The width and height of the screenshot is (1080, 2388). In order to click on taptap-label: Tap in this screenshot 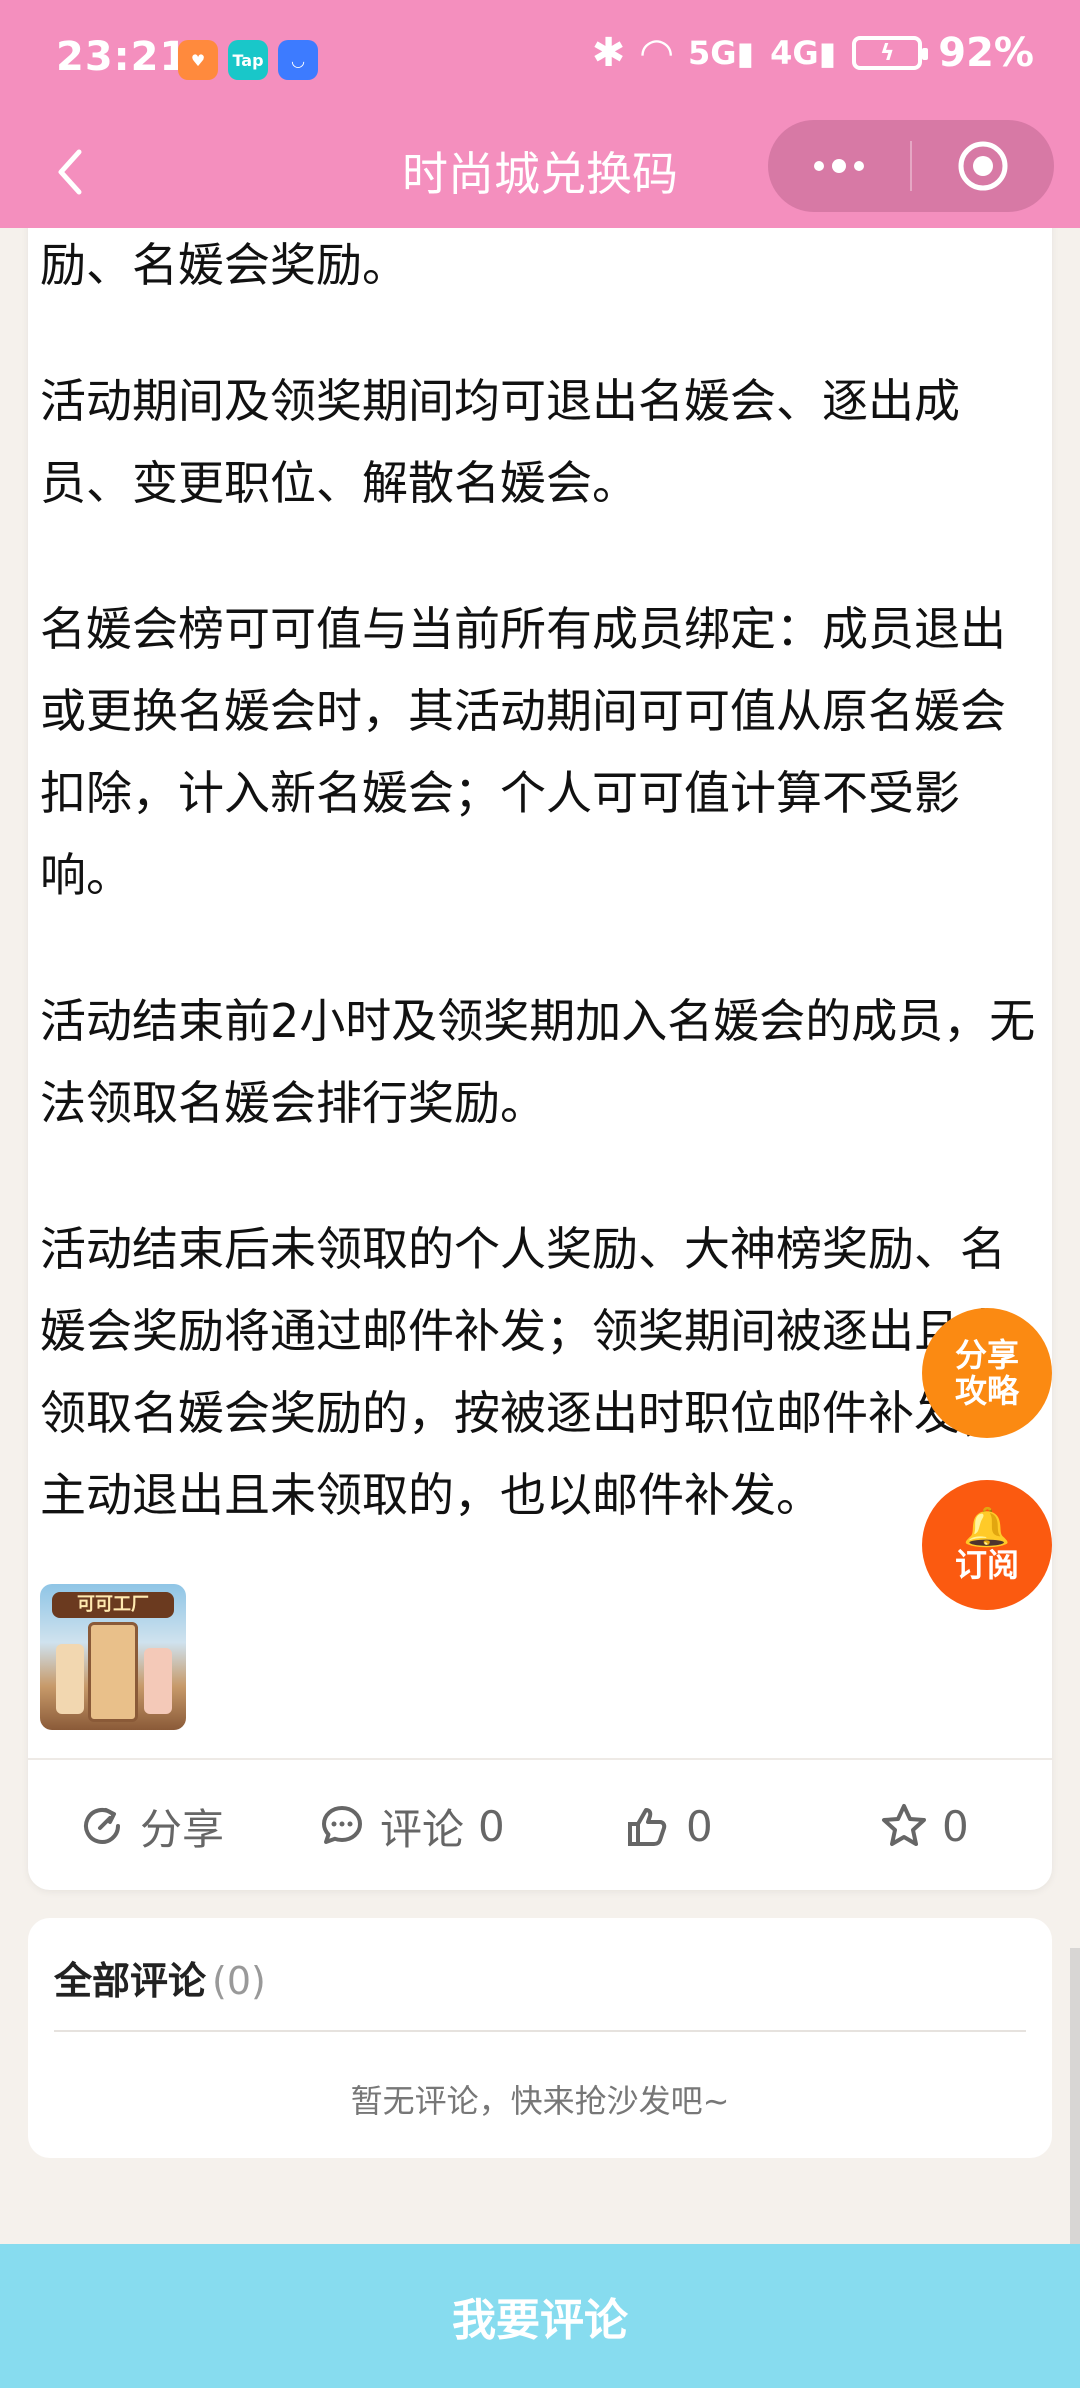, I will do `click(248, 60)`.